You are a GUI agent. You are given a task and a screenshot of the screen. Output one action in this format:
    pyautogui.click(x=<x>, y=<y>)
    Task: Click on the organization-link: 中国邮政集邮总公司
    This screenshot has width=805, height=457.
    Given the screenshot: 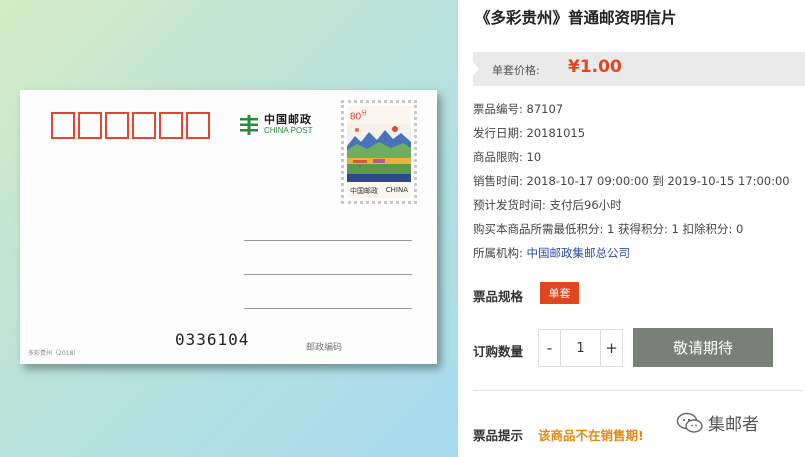 What is the action you would take?
    pyautogui.click(x=579, y=253)
    